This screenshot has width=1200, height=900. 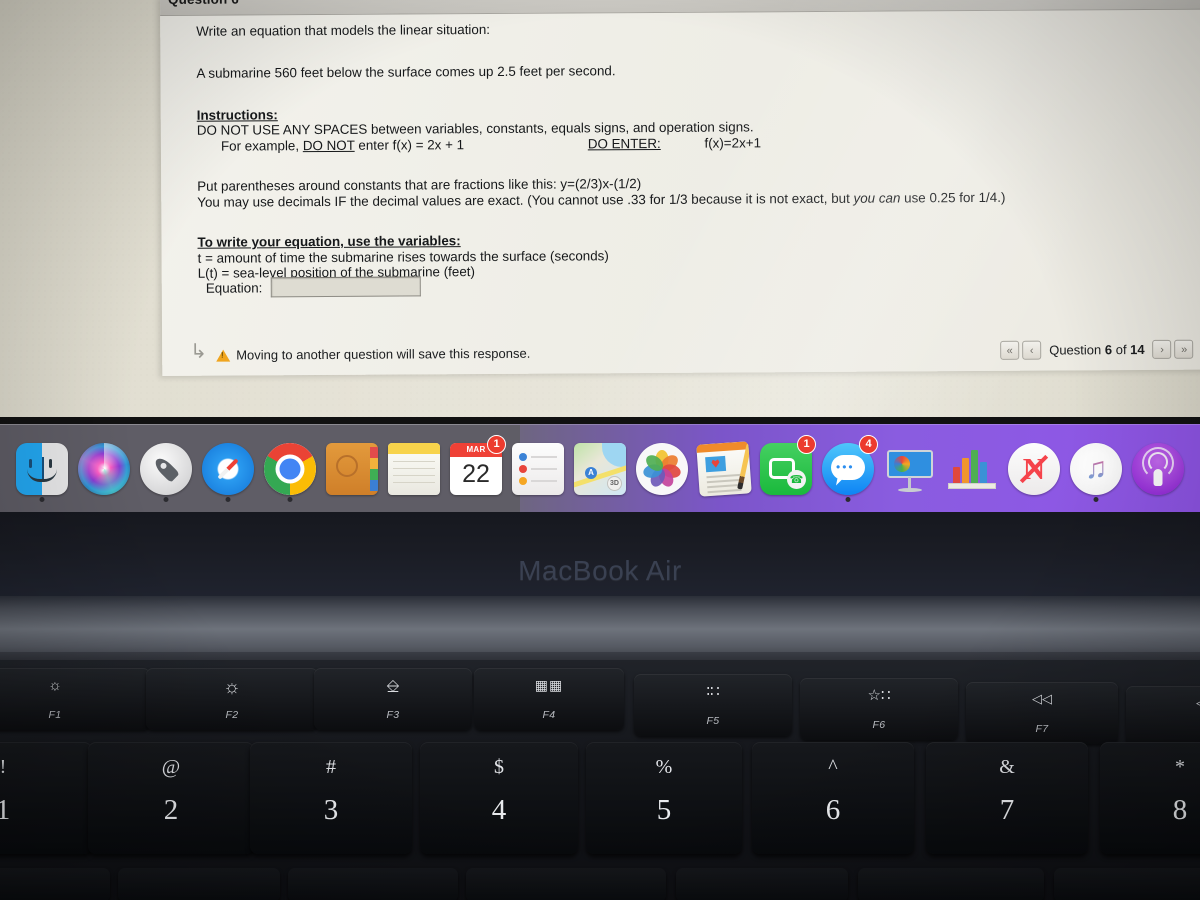 I want to click on key-5: % 5, so click(x=664, y=798).